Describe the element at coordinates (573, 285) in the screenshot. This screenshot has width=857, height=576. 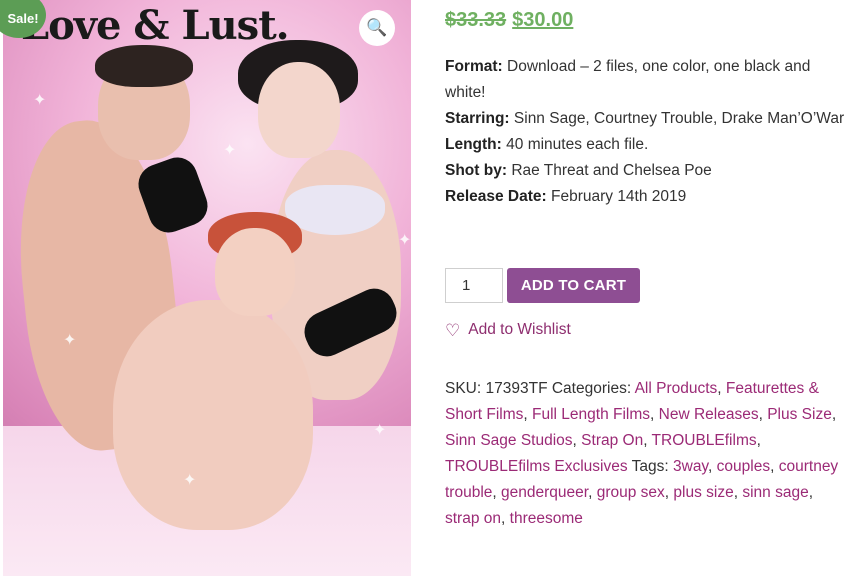
I see `add-to-cart-button: ADD TO CART` at that location.